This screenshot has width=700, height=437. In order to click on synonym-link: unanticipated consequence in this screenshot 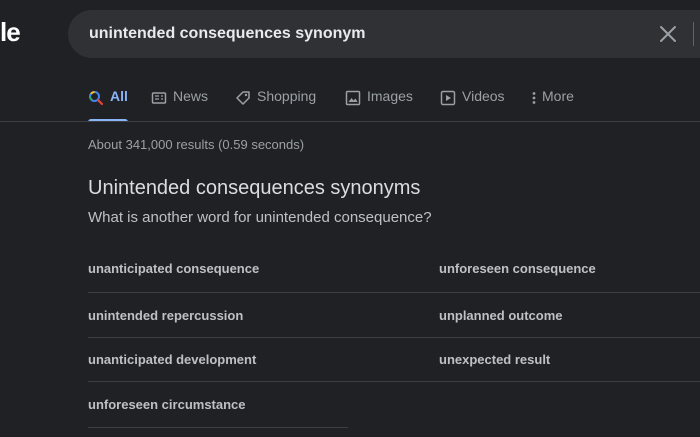, I will do `click(173, 268)`.